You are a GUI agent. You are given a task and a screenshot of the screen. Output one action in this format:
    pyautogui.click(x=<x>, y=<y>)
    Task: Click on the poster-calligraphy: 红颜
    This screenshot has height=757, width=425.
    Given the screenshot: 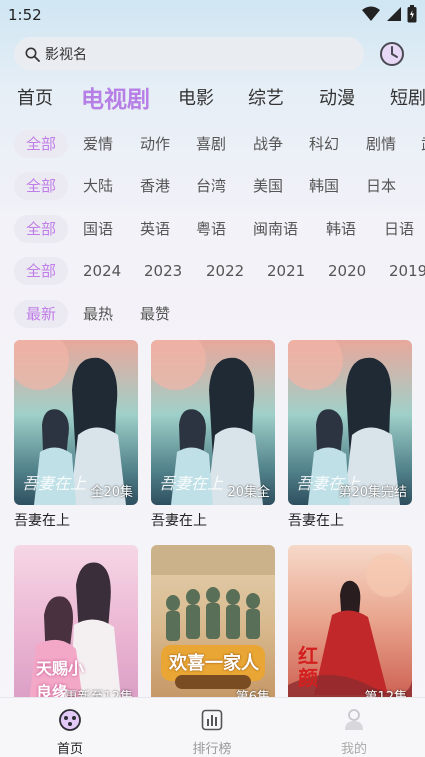 What is the action you would take?
    pyautogui.click(x=308, y=667)
    